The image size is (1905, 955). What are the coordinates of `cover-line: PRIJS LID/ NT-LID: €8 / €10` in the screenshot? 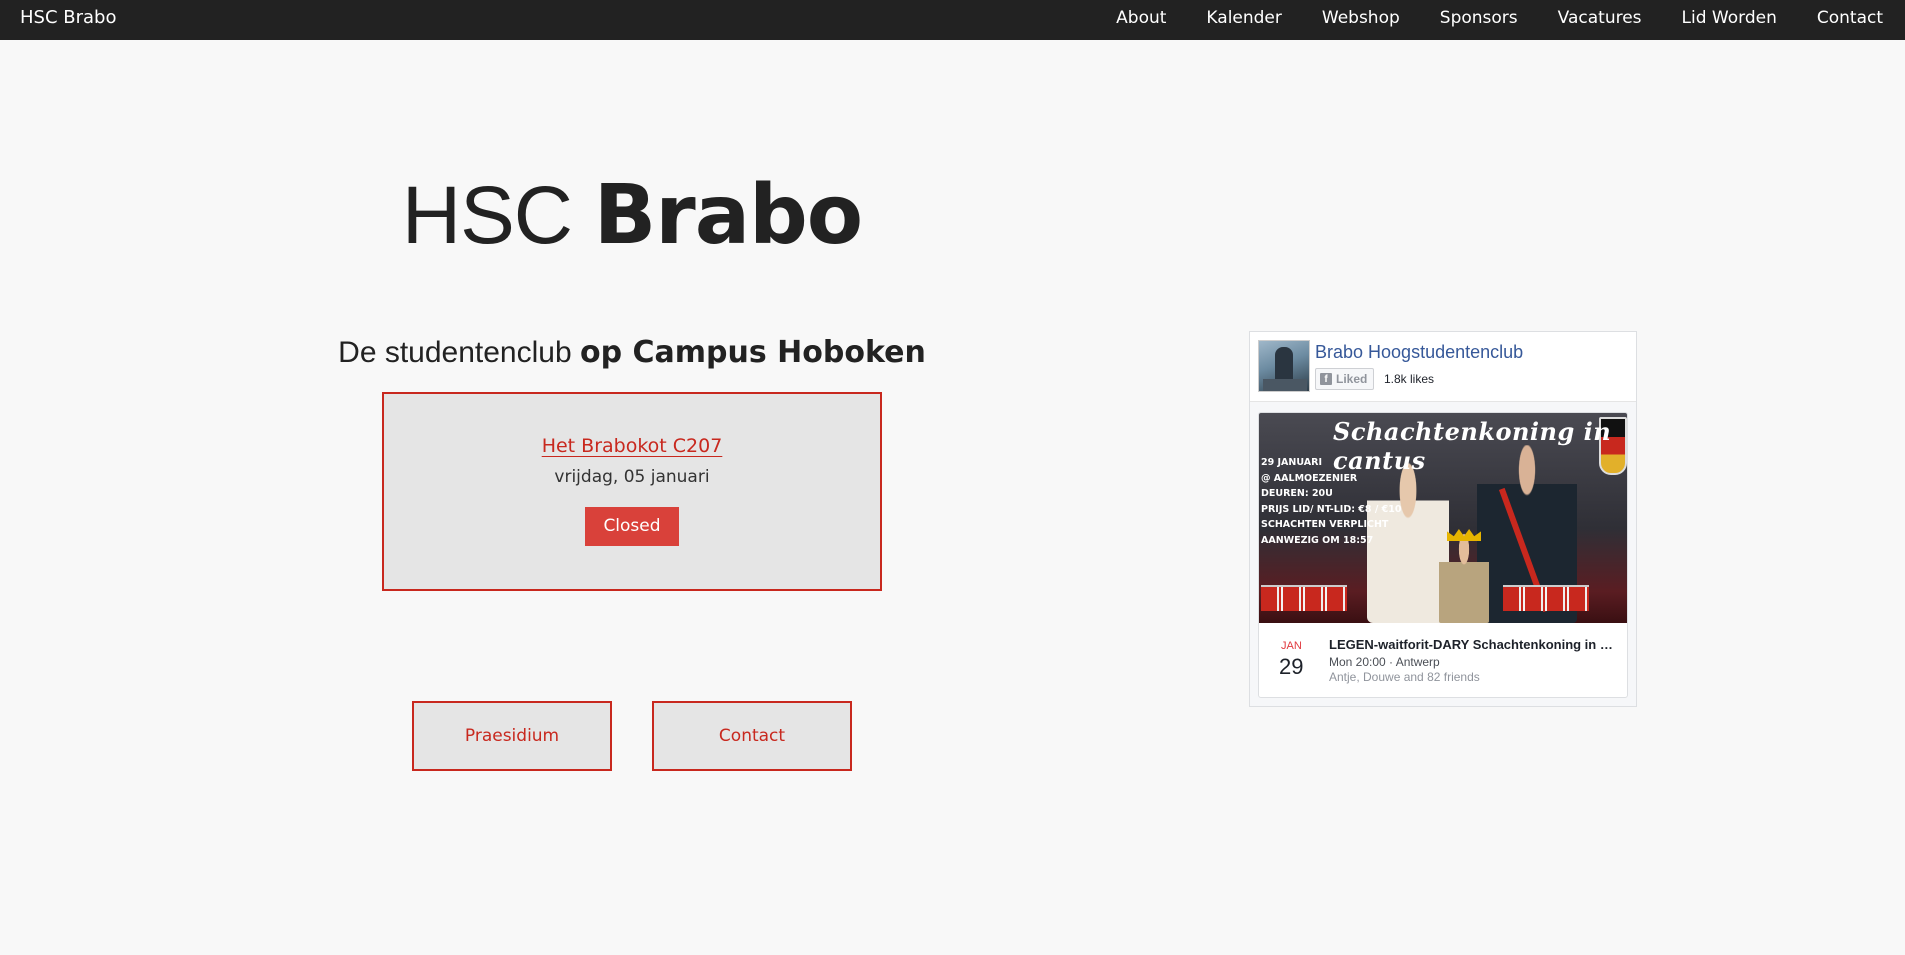 It's located at (1331, 509).